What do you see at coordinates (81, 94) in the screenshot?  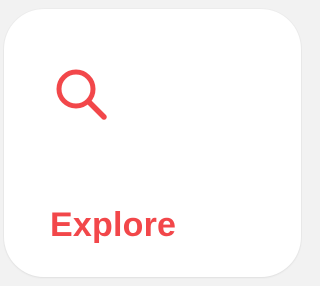 I see `search-icon` at bounding box center [81, 94].